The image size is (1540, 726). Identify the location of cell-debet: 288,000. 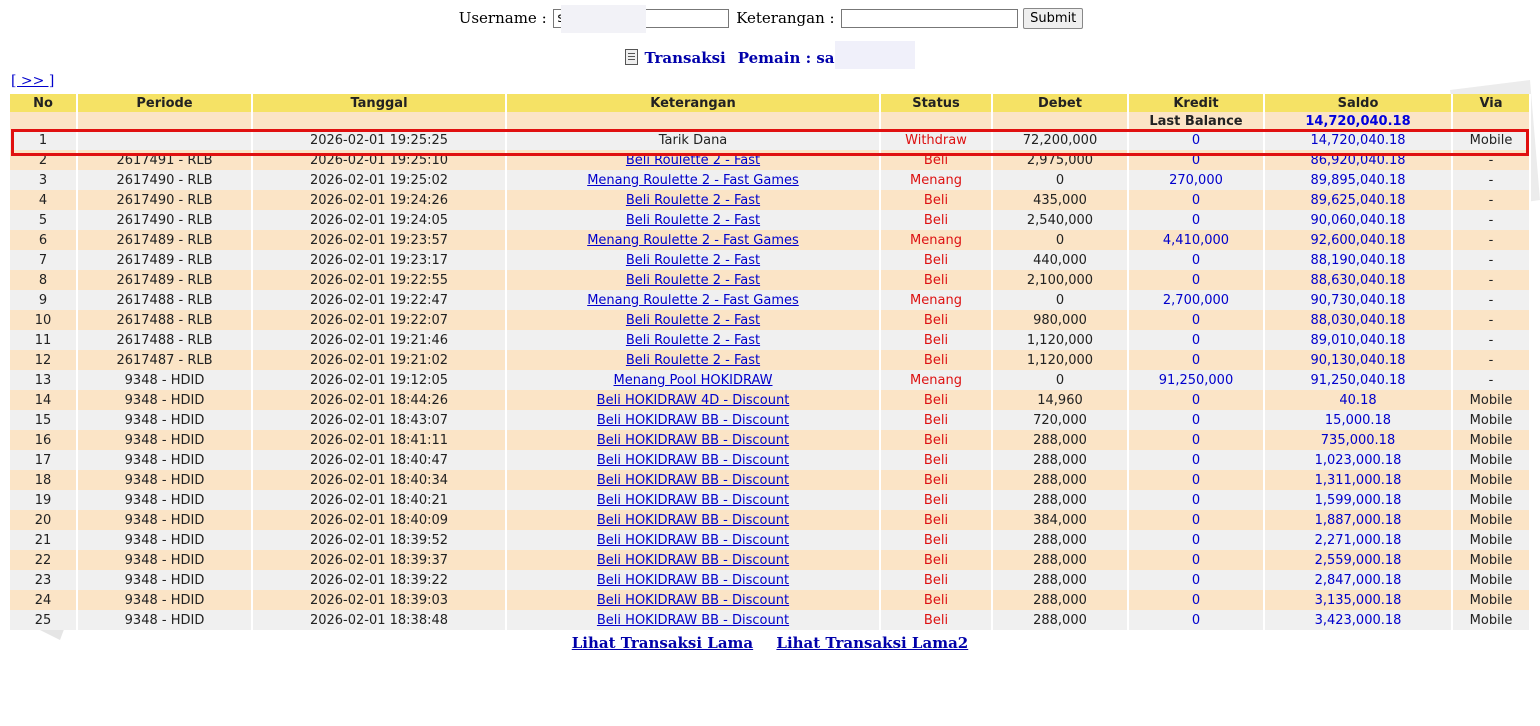
(1061, 440).